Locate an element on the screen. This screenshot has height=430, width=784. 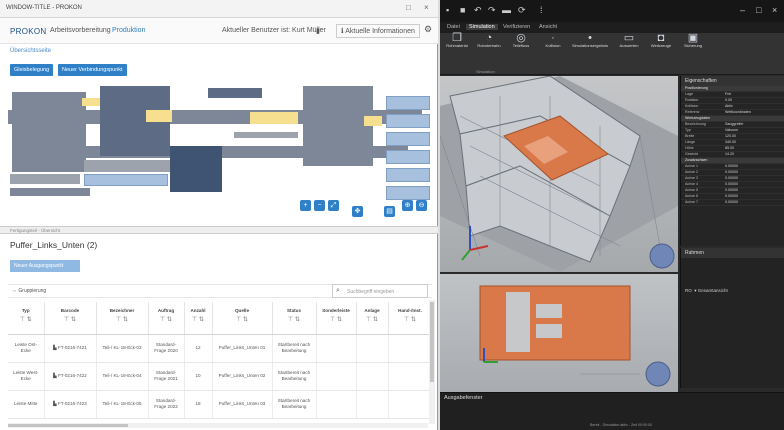
property-value: 0.00000 is located at coordinates (731, 202).